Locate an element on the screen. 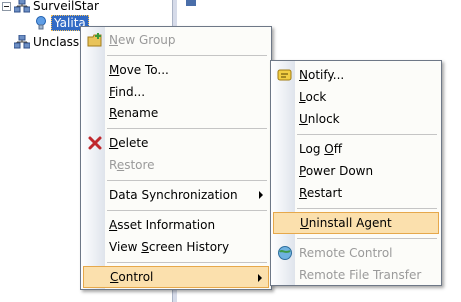 This screenshot has width=461, height=302. tree-node-unclassified: Unclass is located at coordinates (46, 42).